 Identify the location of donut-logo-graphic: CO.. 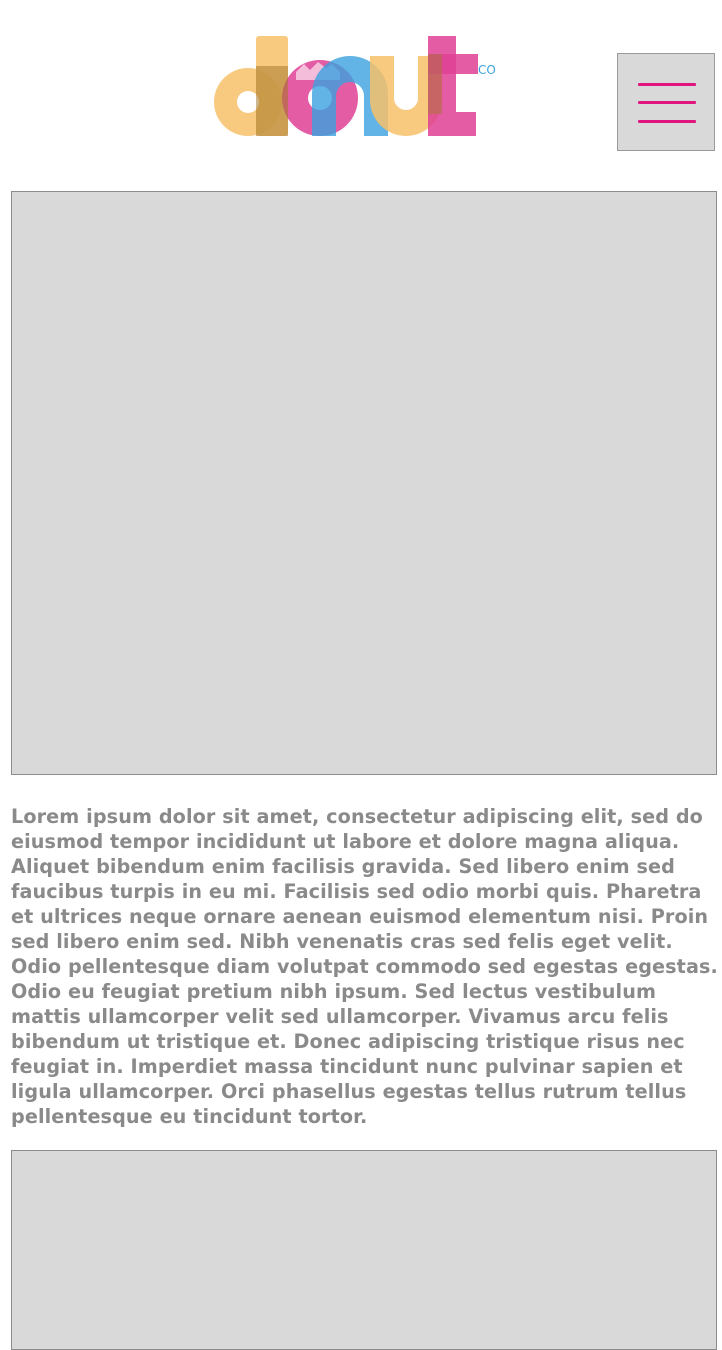
(356, 86).